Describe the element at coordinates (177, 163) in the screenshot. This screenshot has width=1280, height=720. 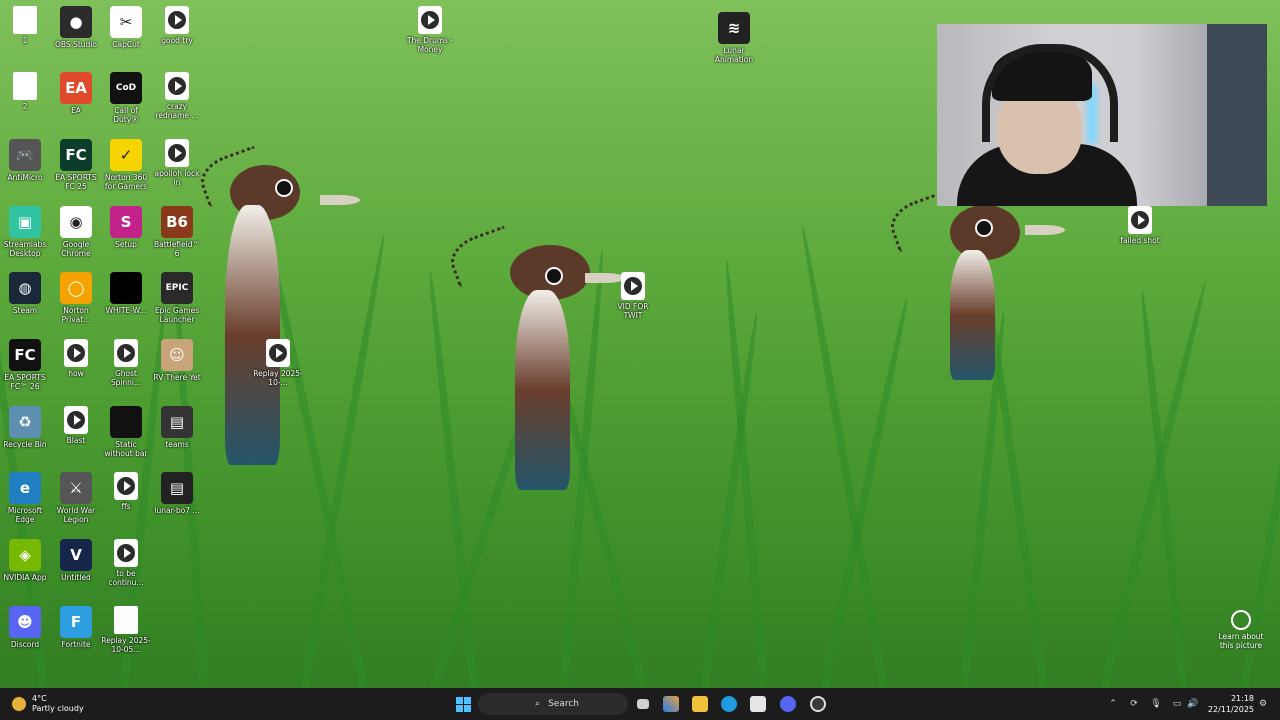
I see `desktop-icon: apolloh lock in` at that location.